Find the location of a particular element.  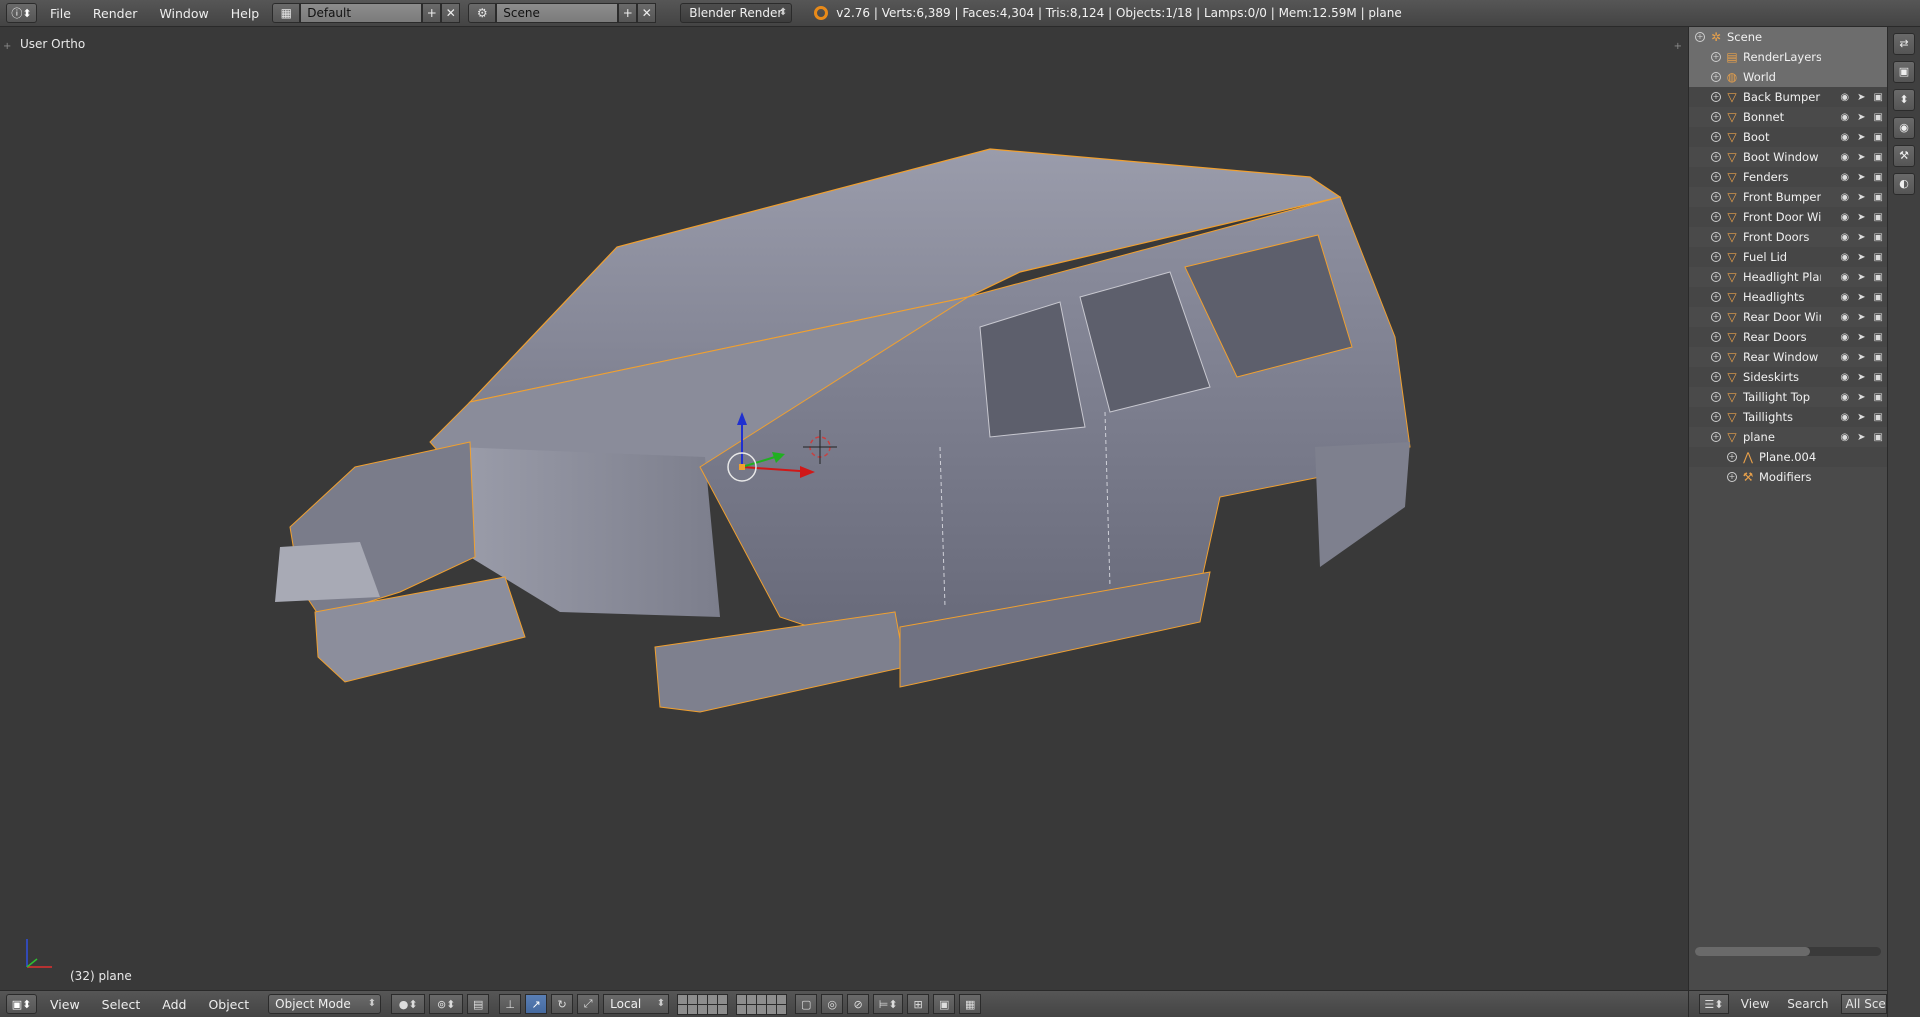

opengl-animation-button: ▦ is located at coordinates (970, 1004).